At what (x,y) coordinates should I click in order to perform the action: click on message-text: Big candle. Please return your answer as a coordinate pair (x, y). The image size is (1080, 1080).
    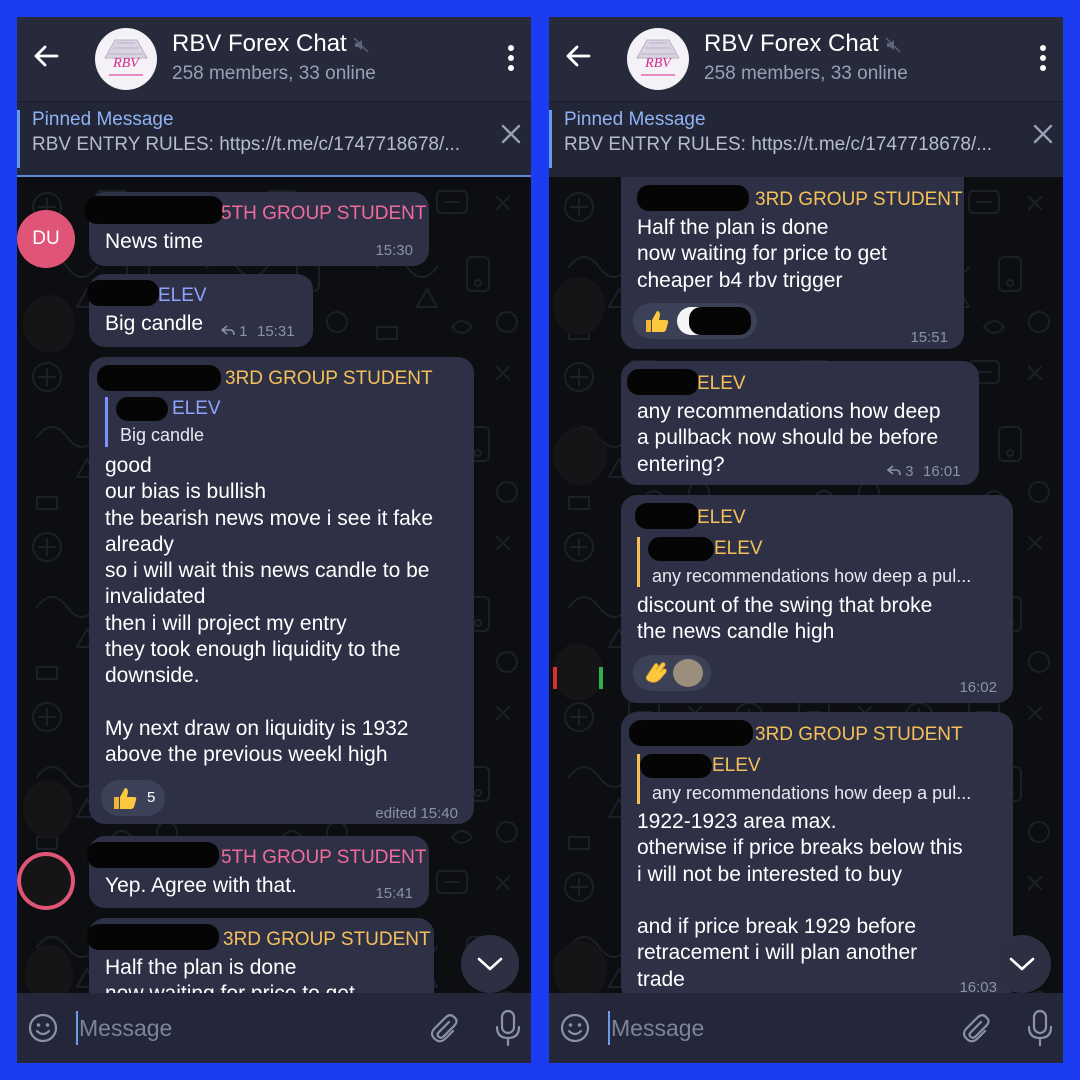
    Looking at the image, I should click on (154, 323).